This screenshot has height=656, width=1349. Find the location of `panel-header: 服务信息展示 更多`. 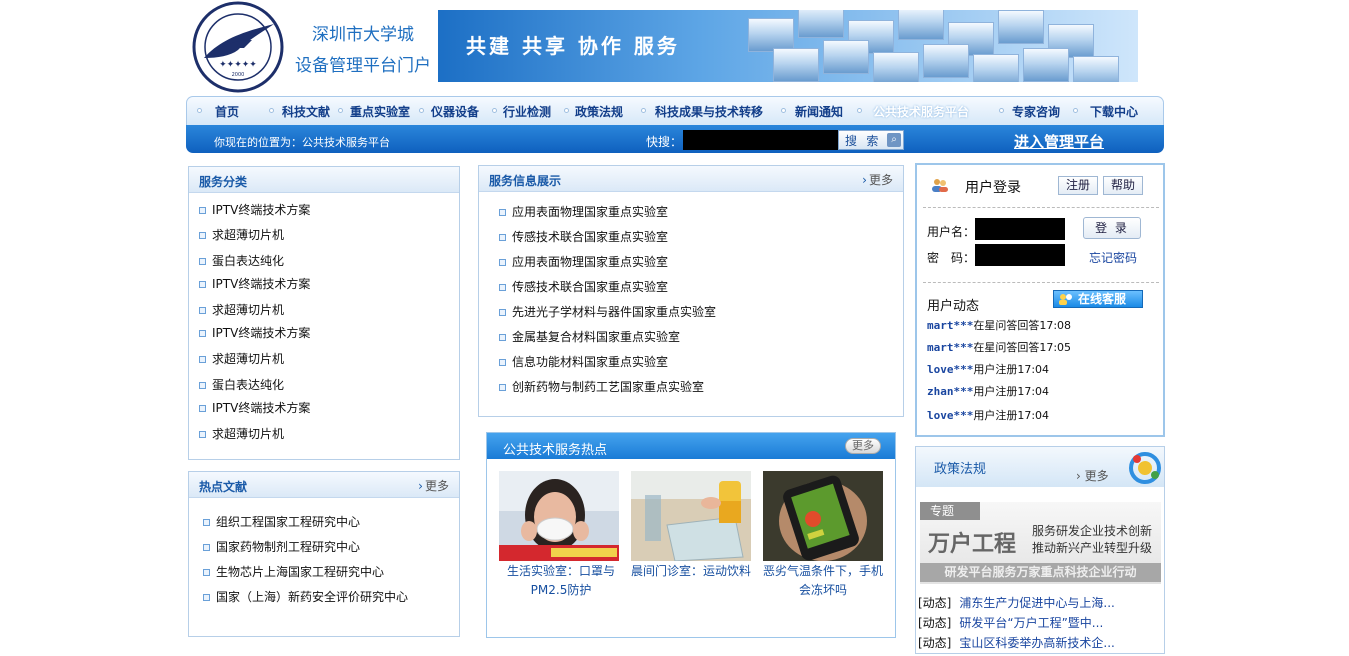

panel-header: 服务信息展示 更多 is located at coordinates (691, 179).